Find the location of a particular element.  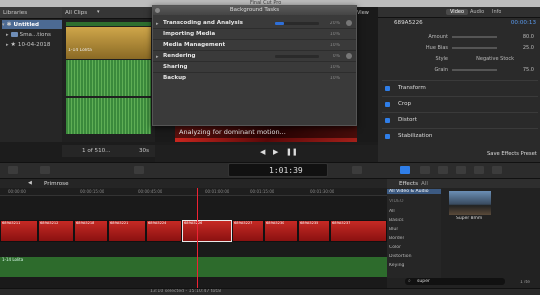

timeline-clip-selected: 689A5226 is located at coordinates (207, 231).